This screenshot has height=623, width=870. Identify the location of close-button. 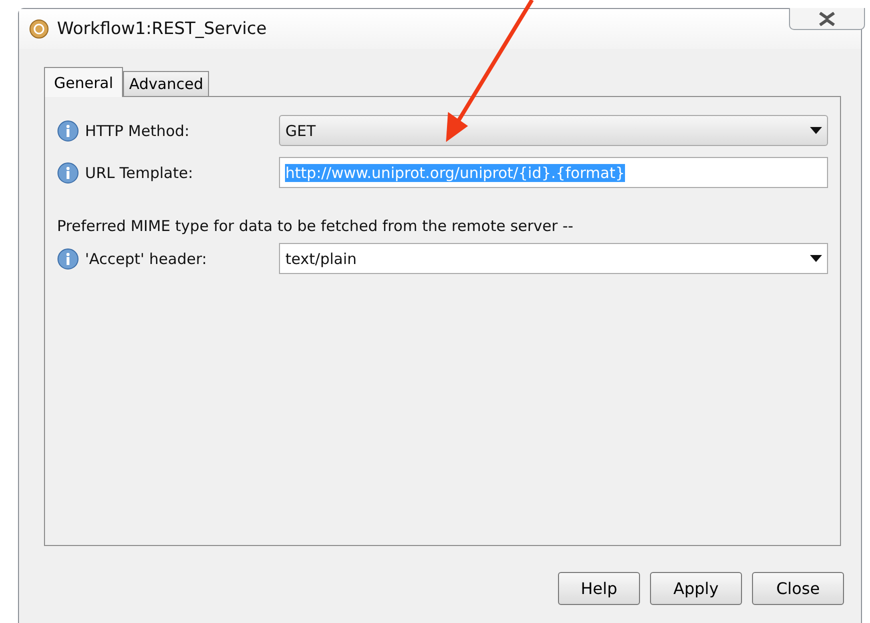
(827, 19).